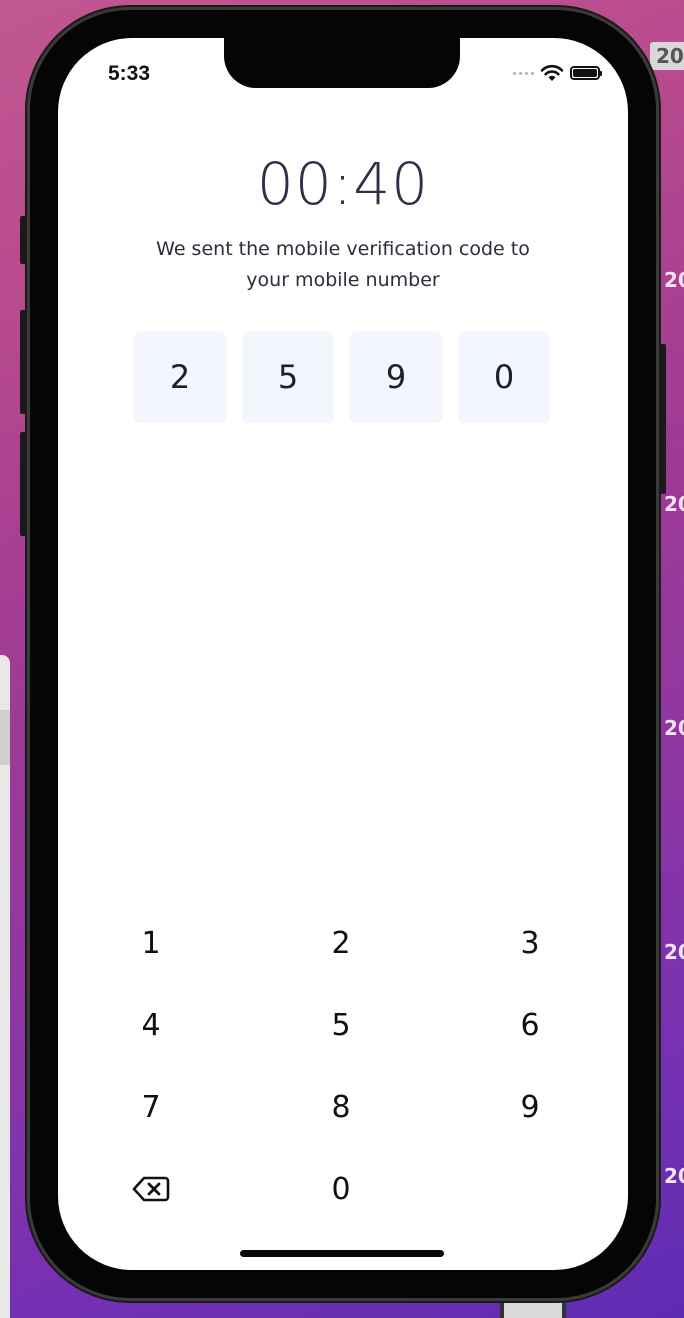 This screenshot has width=684, height=1318. What do you see at coordinates (504, 377) in the screenshot?
I see `code-digit-4: 0` at bounding box center [504, 377].